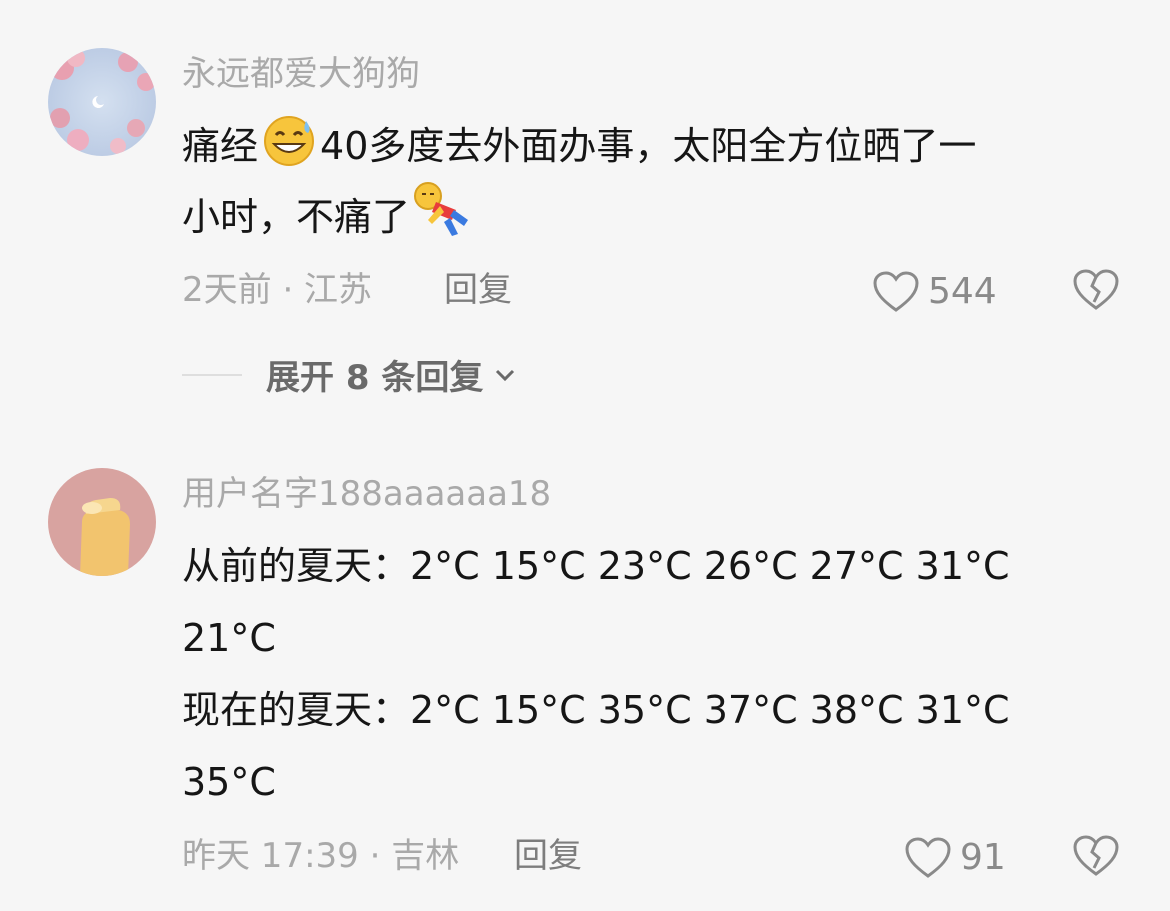 Image resolution: width=1170 pixels, height=911 pixels. I want to click on comment-meta: 昨天 17:39 · 吉林, so click(321, 856).